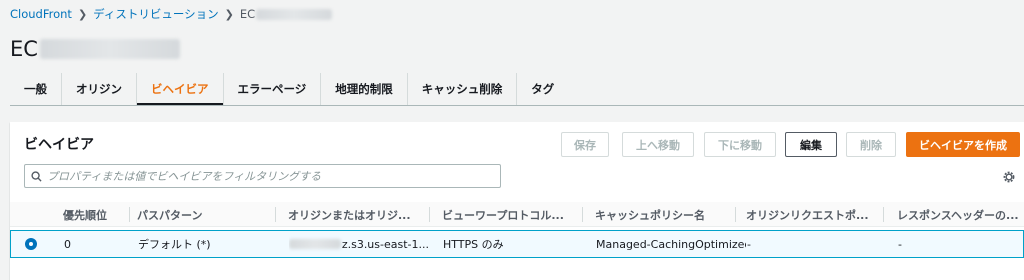  What do you see at coordinates (900, 244) in the screenshot?
I see `cell-response-headers: -` at bounding box center [900, 244].